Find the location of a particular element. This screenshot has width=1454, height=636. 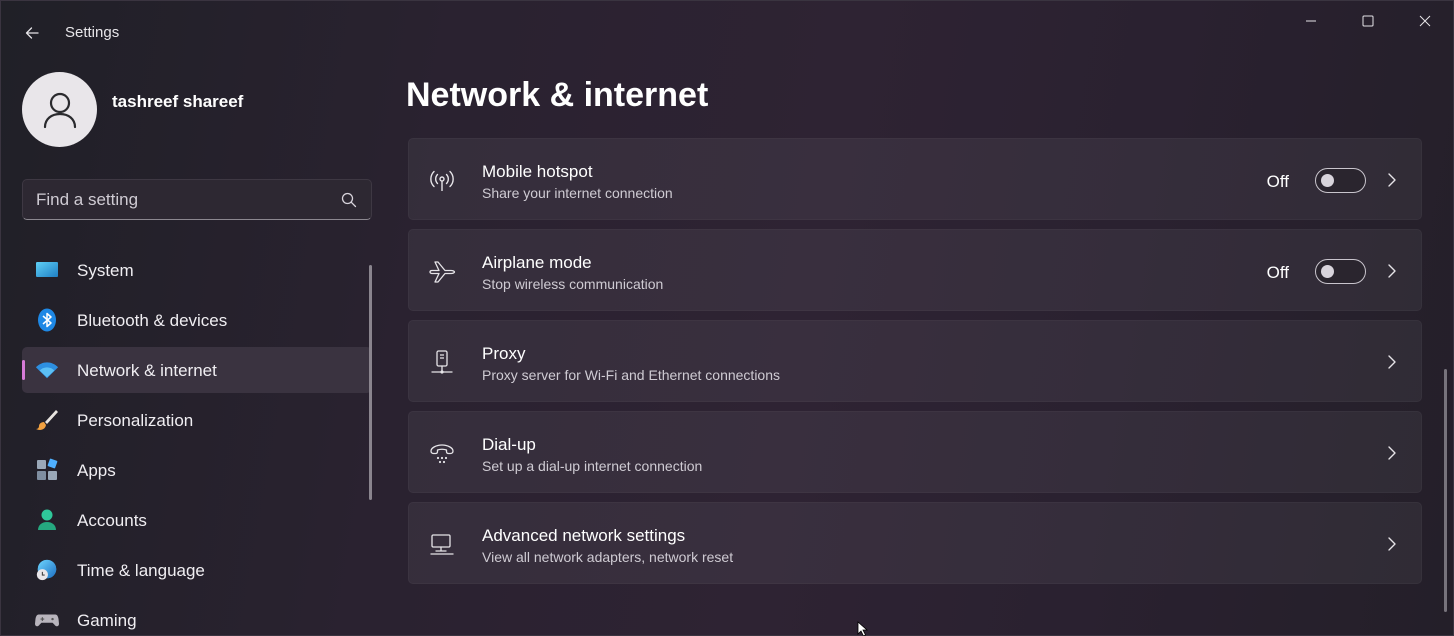

airplane-icon is located at coordinates (442, 272).